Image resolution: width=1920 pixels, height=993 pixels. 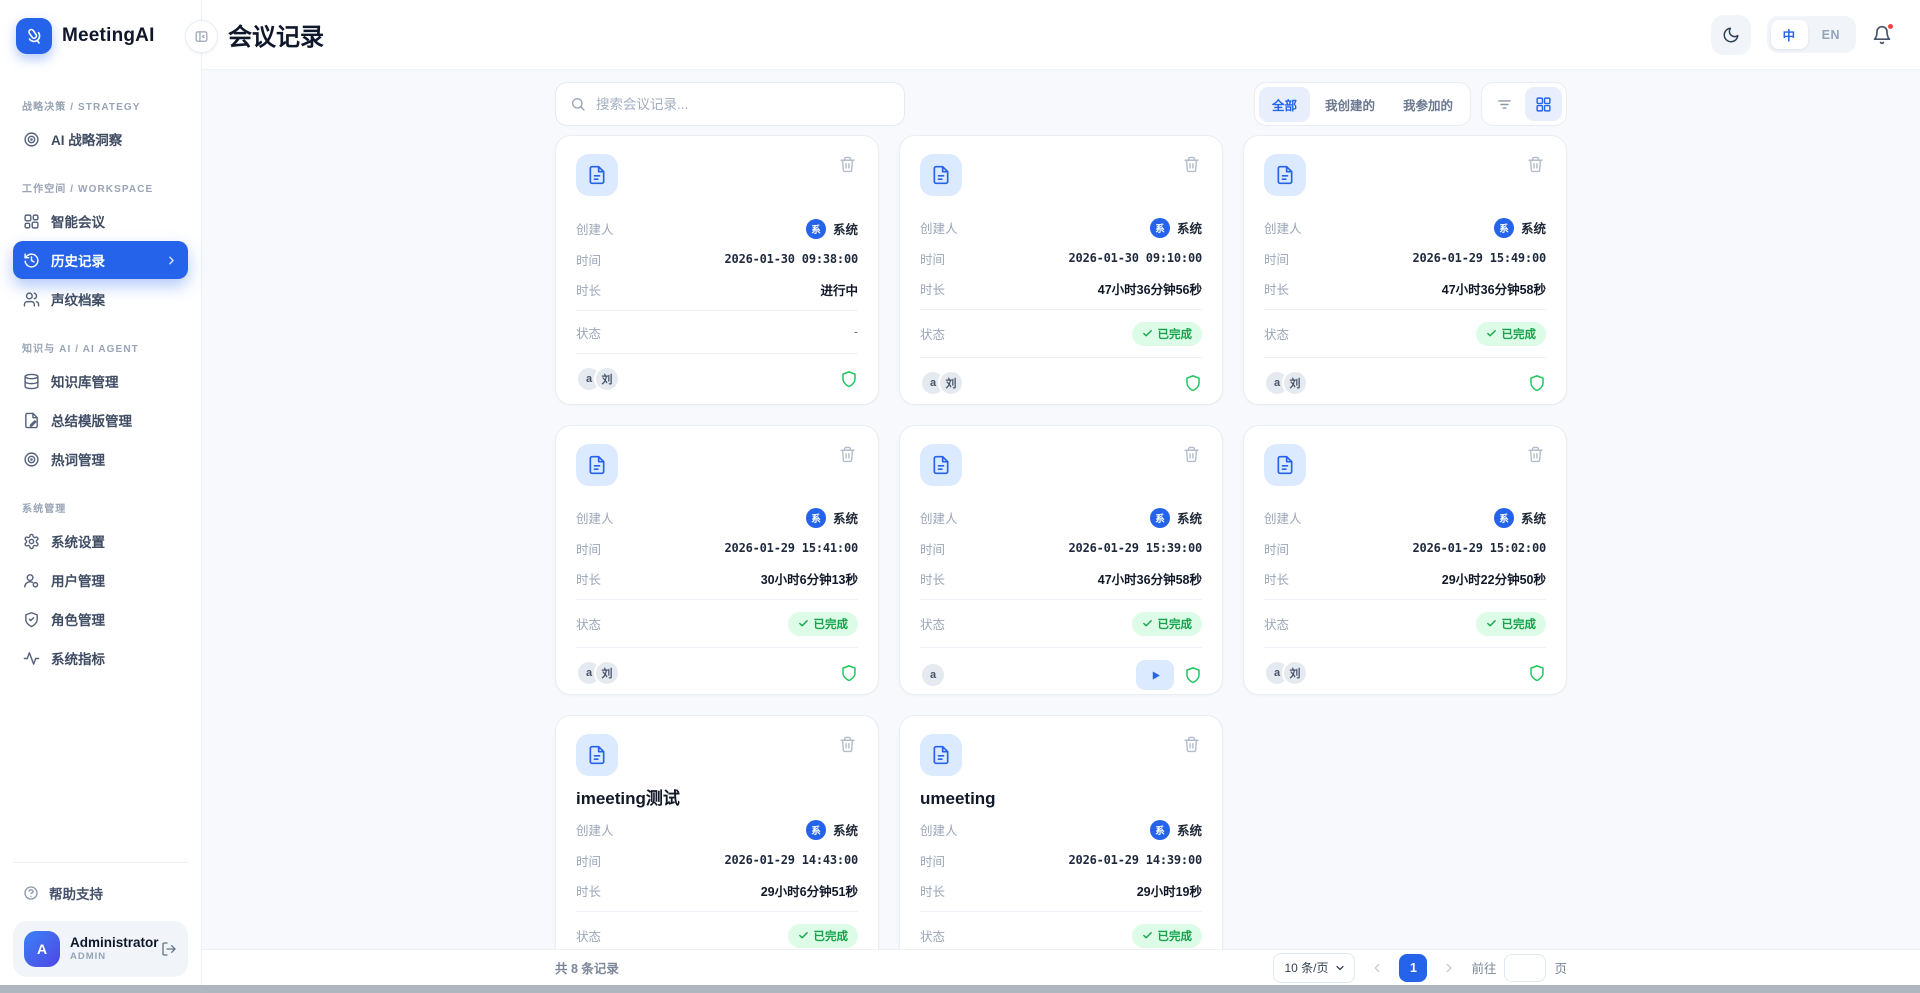 What do you see at coordinates (1405, 270) in the screenshot?
I see `meeting-card: 好的光华的高 创建人 系 系统 时间 2026-01-29 15:49:00` at bounding box center [1405, 270].